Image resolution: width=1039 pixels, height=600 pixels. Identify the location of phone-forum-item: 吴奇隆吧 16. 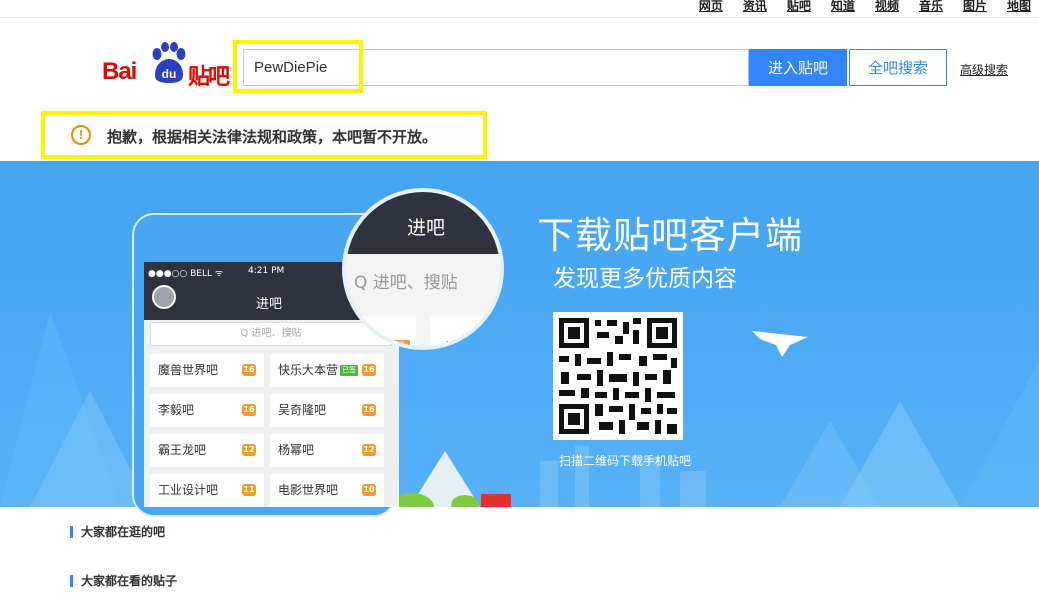
(327, 410).